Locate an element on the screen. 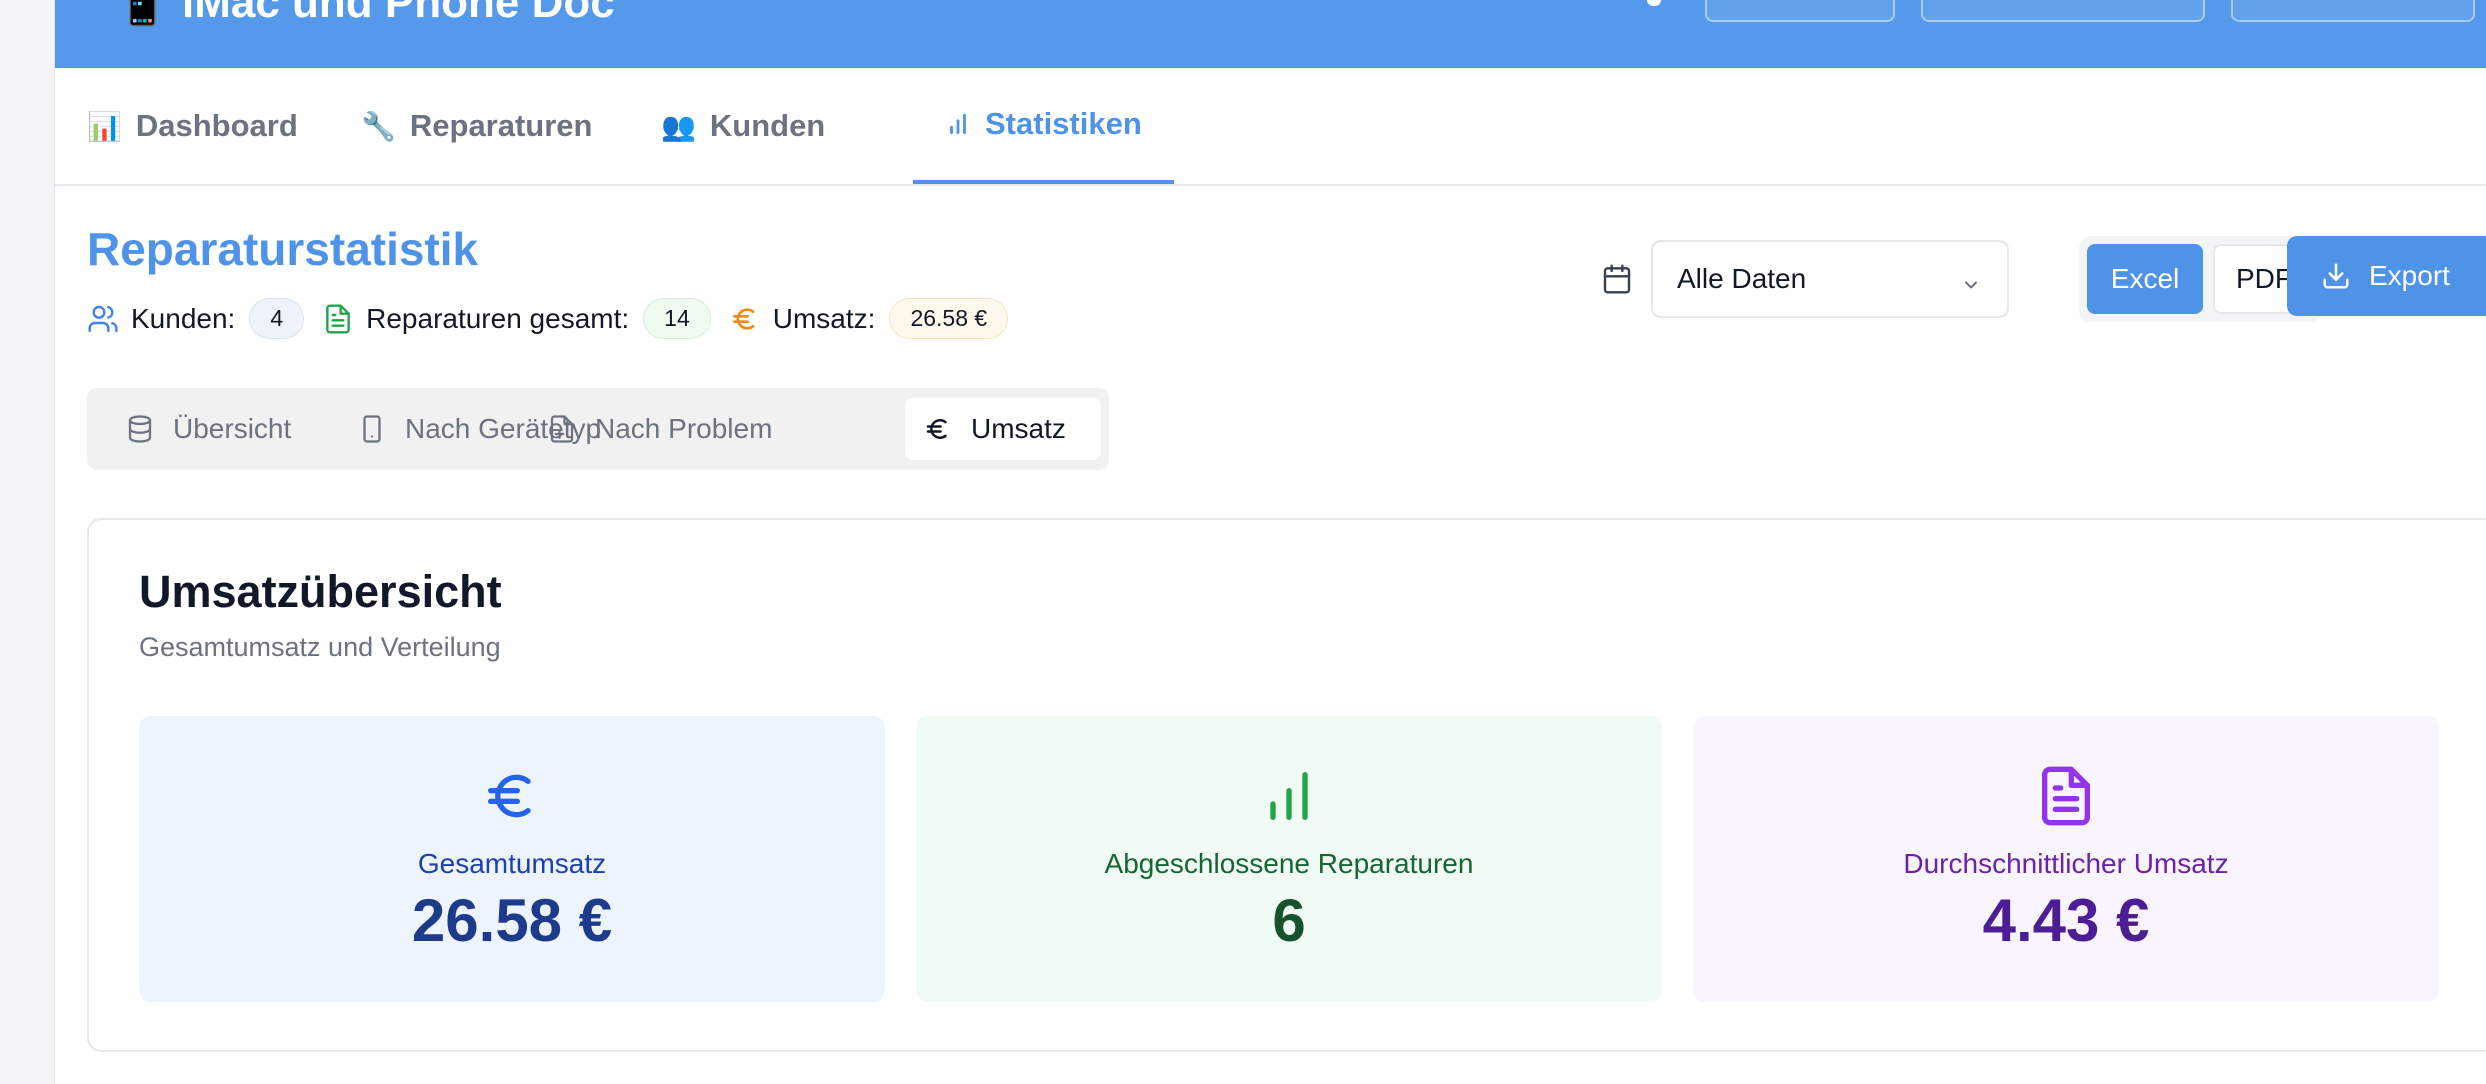  metric-value: 6 is located at coordinates (1289, 920).